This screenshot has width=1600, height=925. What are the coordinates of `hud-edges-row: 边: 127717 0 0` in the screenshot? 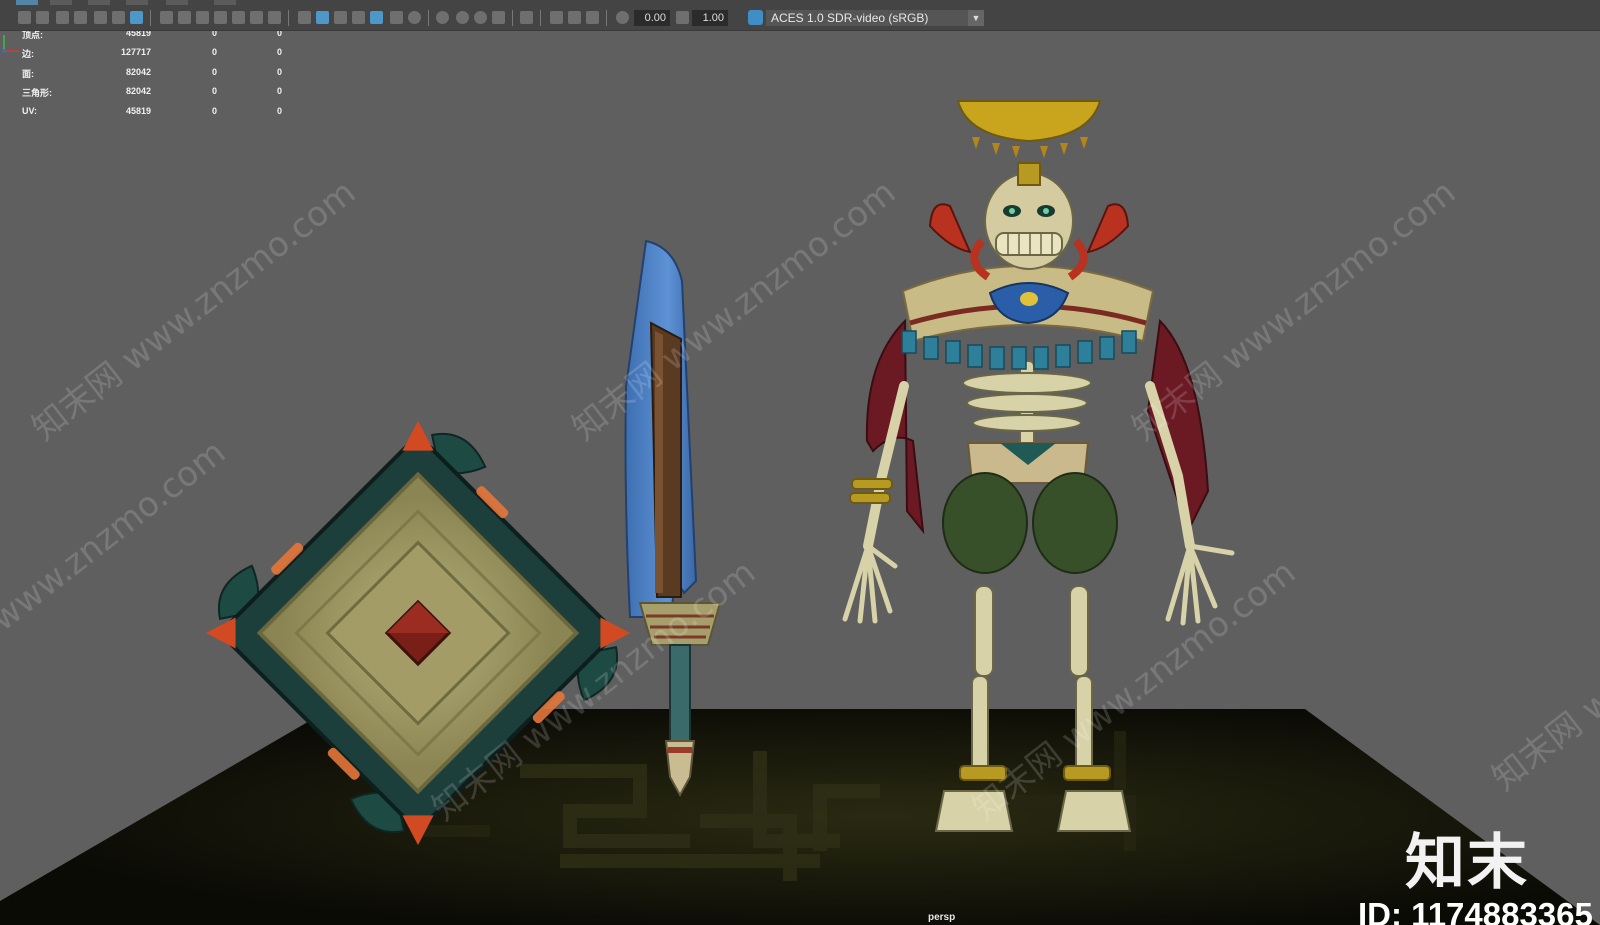 It's located at (152, 55).